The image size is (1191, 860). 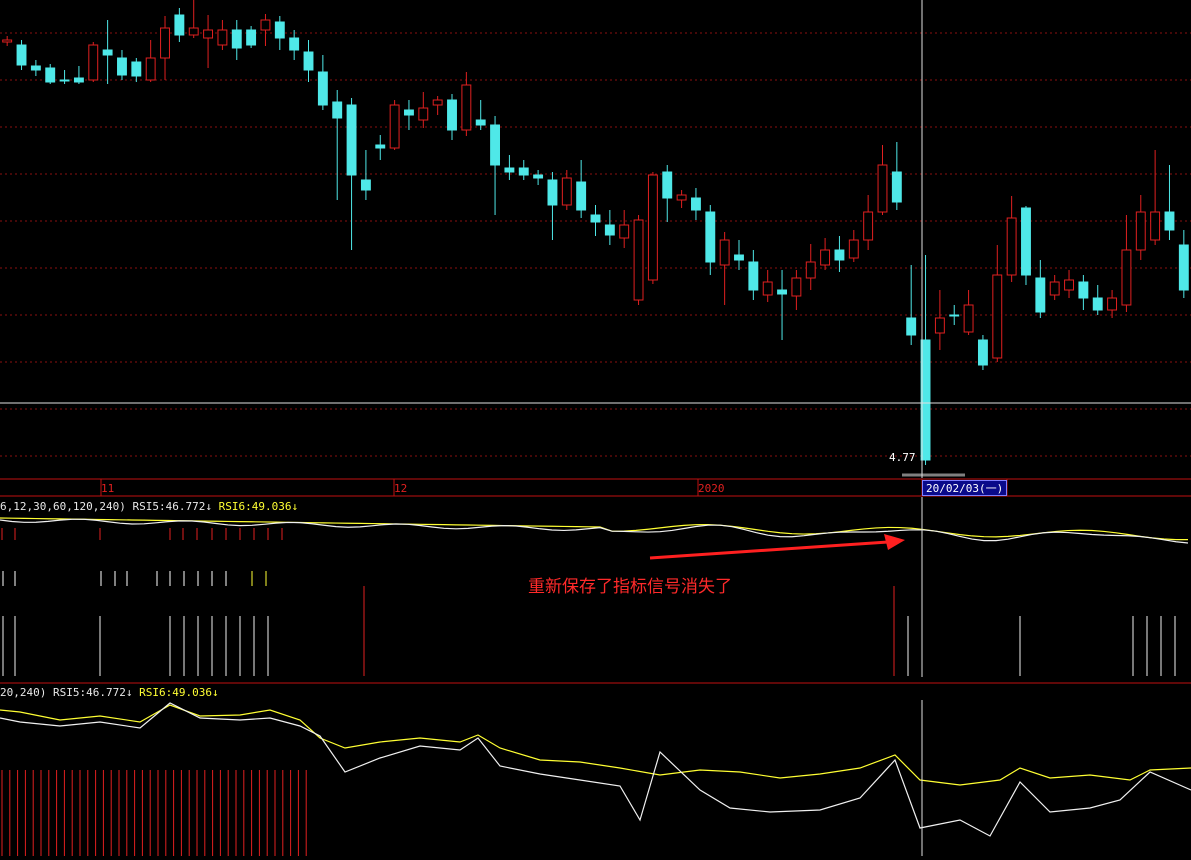 I want to click on annotation-text: 重新保存了指标信号消失了, so click(x=630, y=587).